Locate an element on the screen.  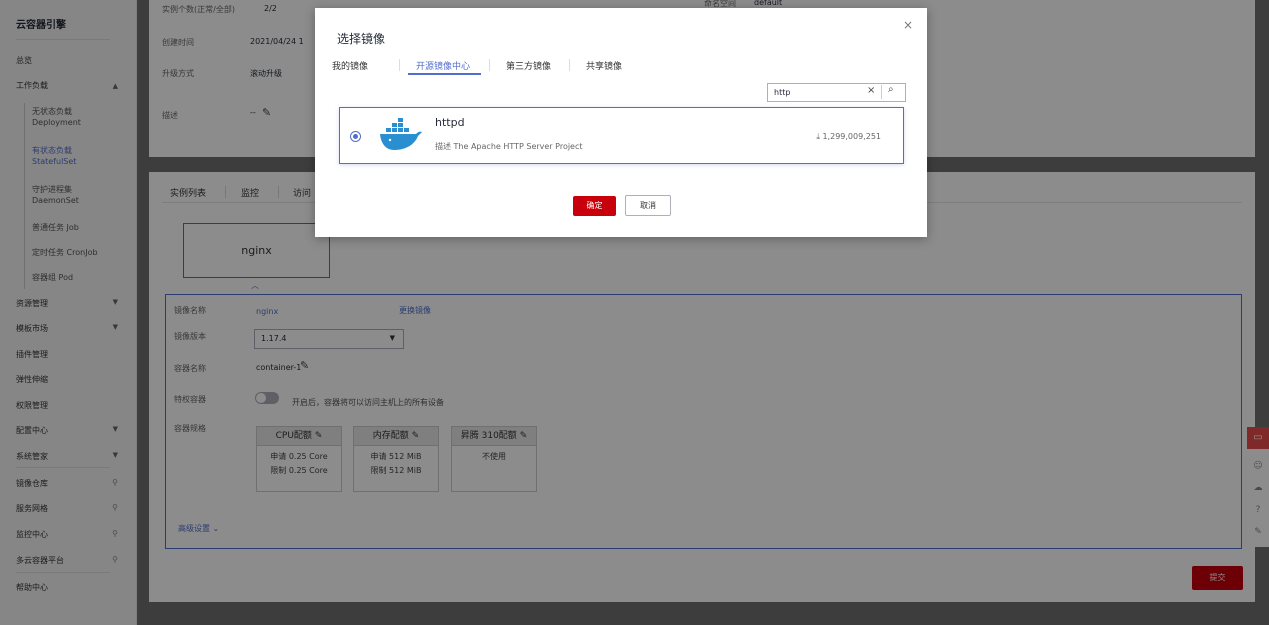
image-name: httpd is located at coordinates (450, 122).